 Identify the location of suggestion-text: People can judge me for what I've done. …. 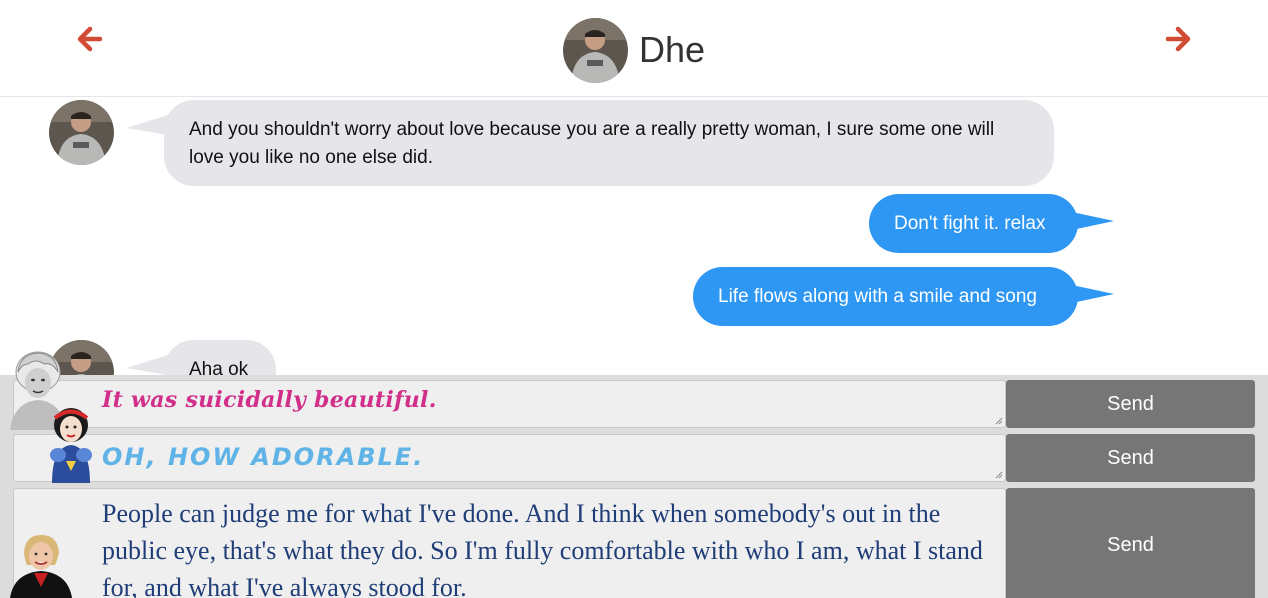
(542, 548).